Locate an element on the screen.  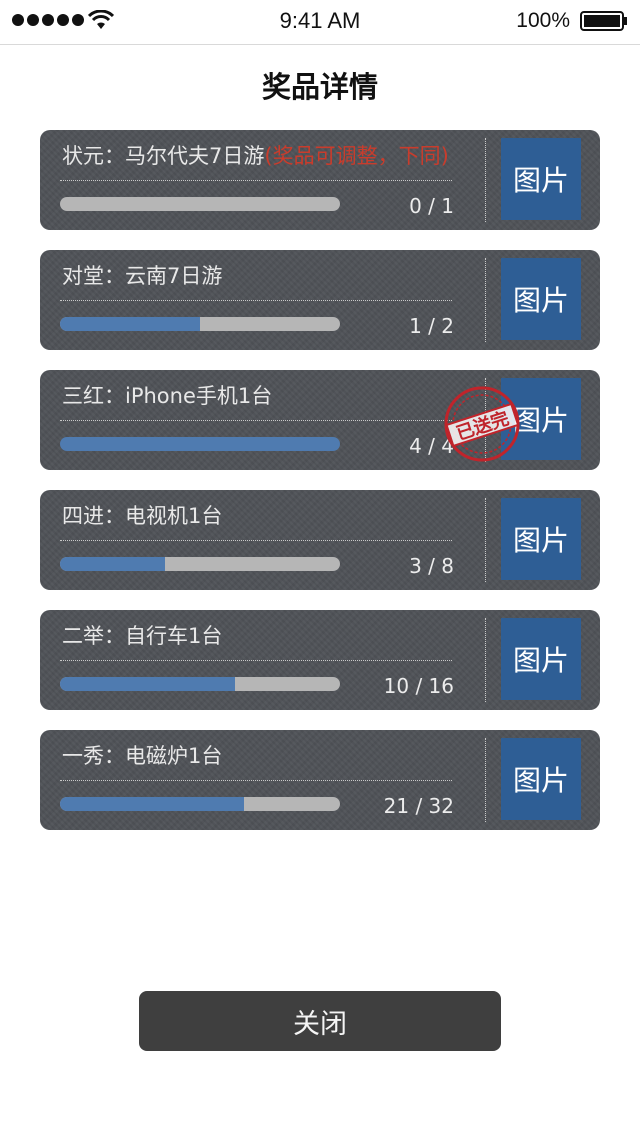
prize-name: 对堂：云南7日游 is located at coordinates (142, 276).